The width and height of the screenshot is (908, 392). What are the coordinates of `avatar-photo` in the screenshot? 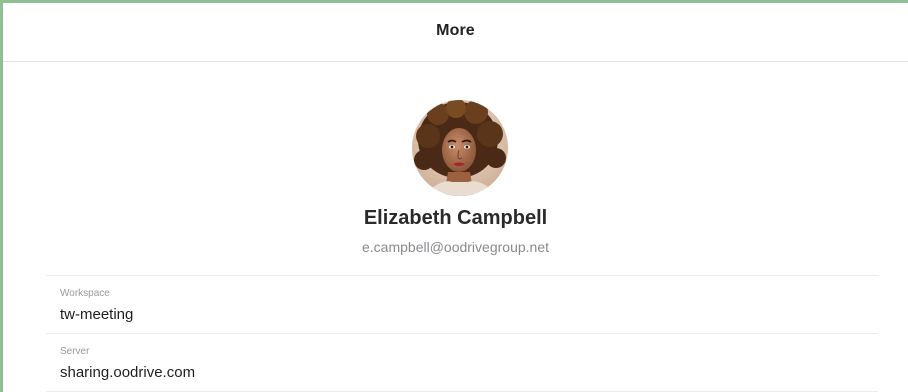 It's located at (460, 148).